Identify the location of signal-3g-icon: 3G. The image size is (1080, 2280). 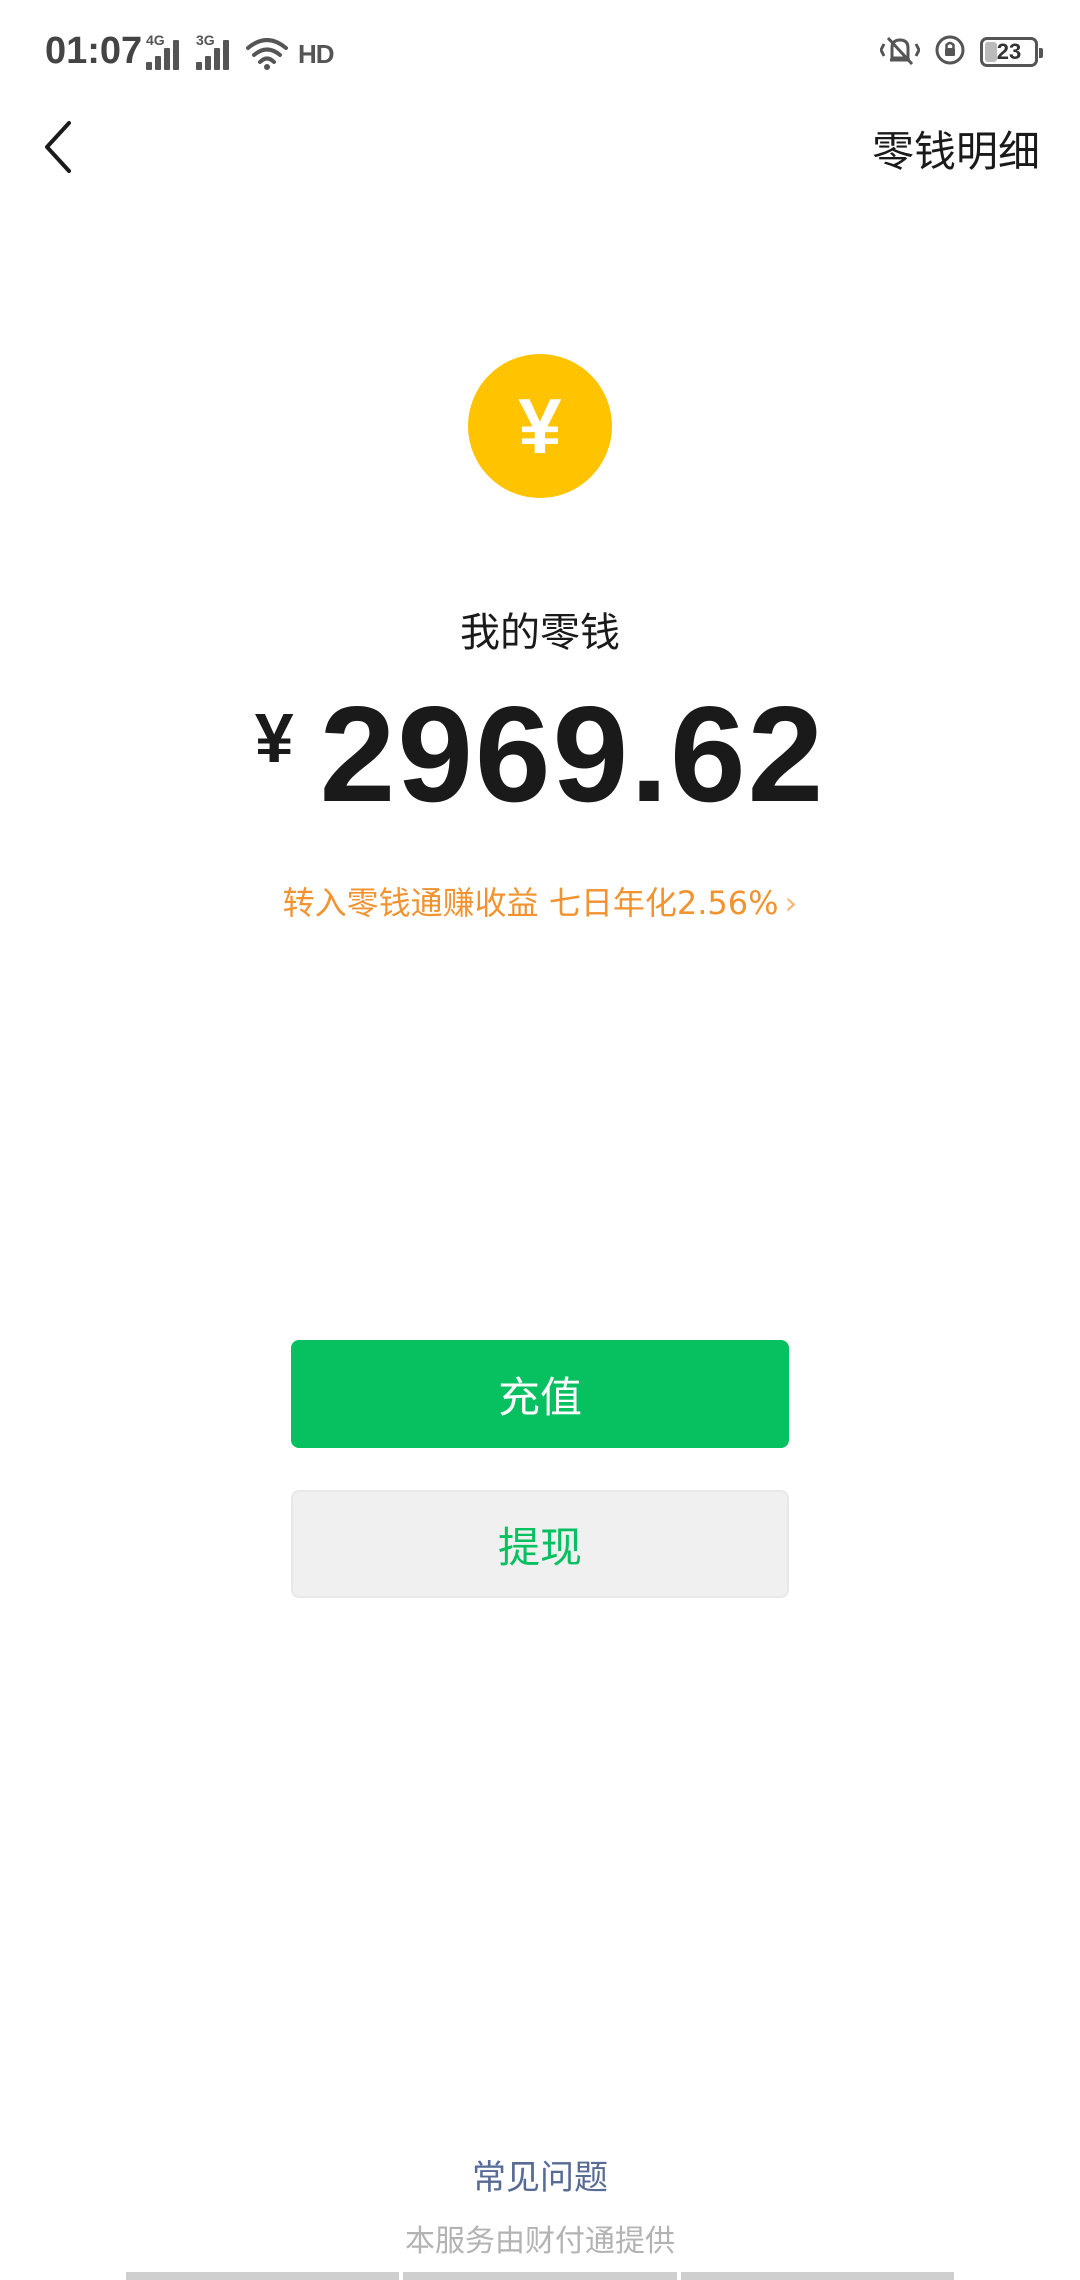
(216, 51).